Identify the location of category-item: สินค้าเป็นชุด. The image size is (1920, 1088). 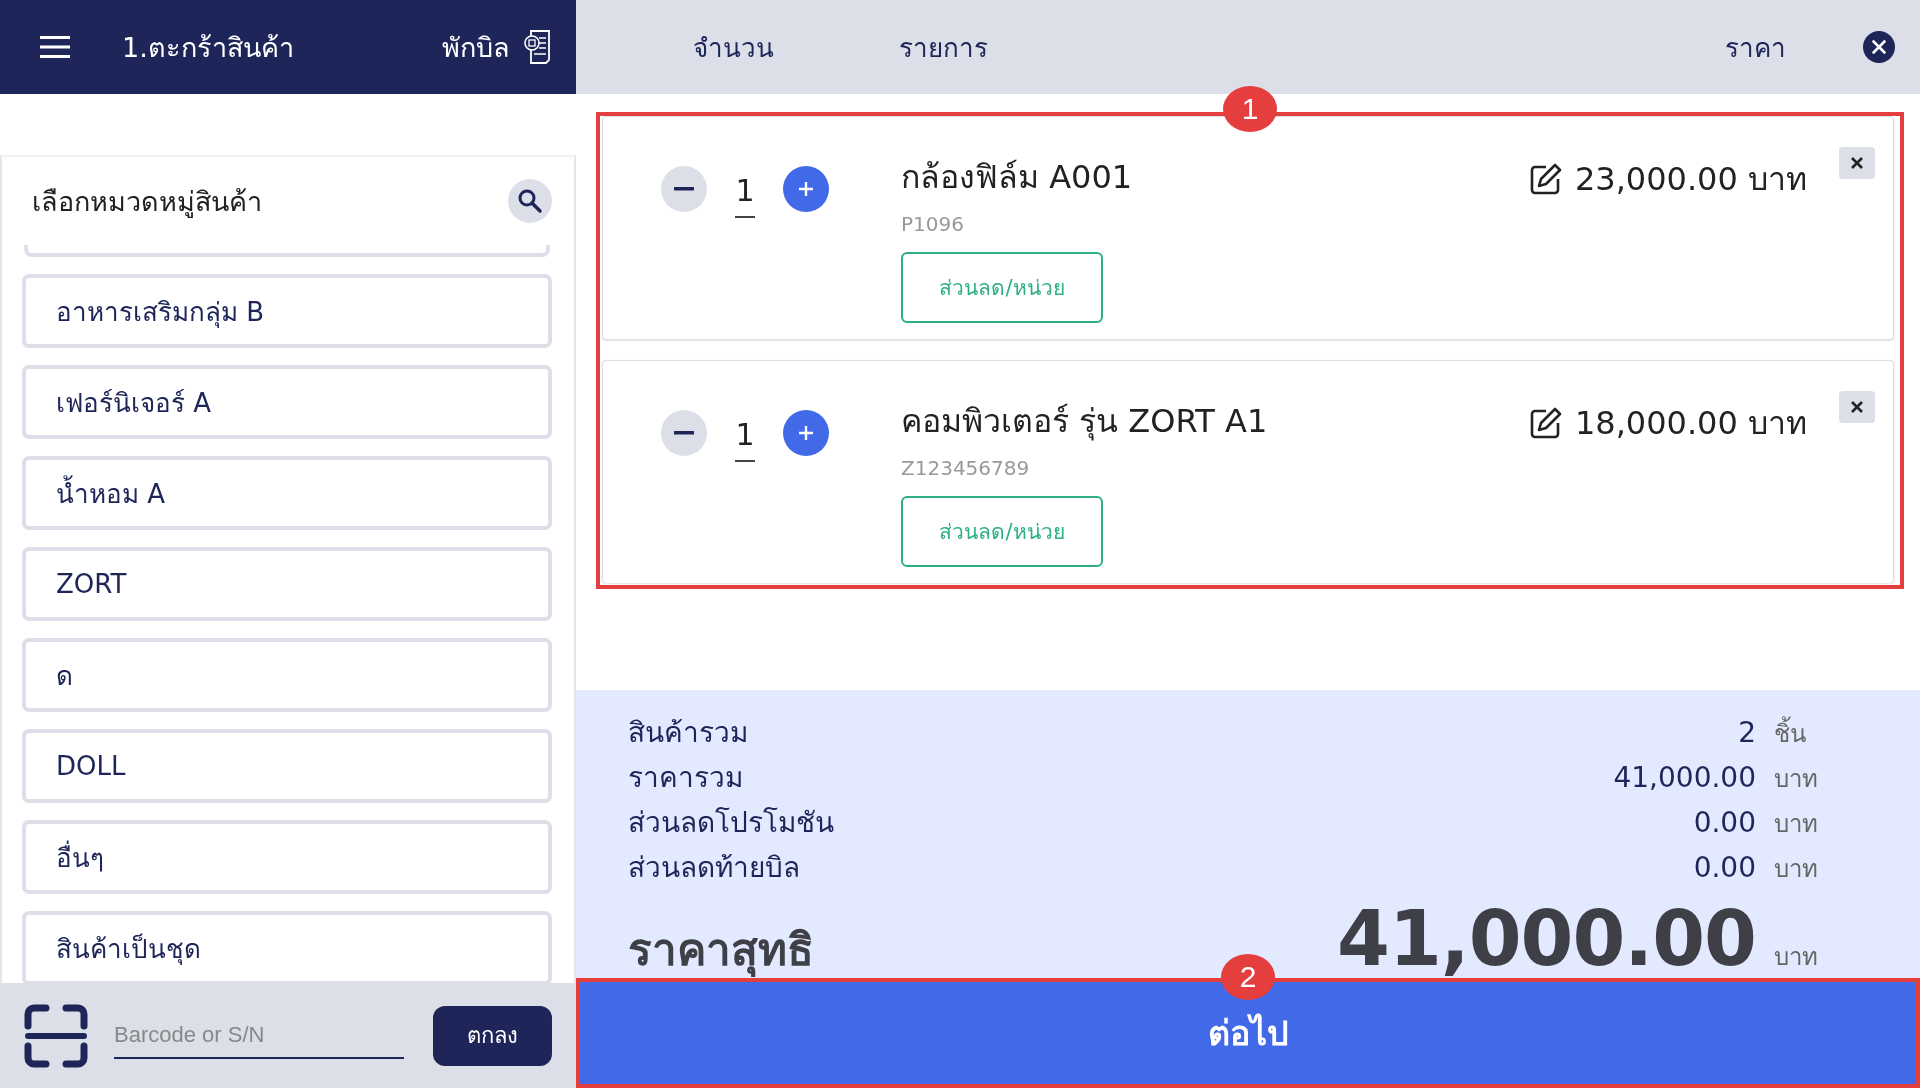
(287, 947).